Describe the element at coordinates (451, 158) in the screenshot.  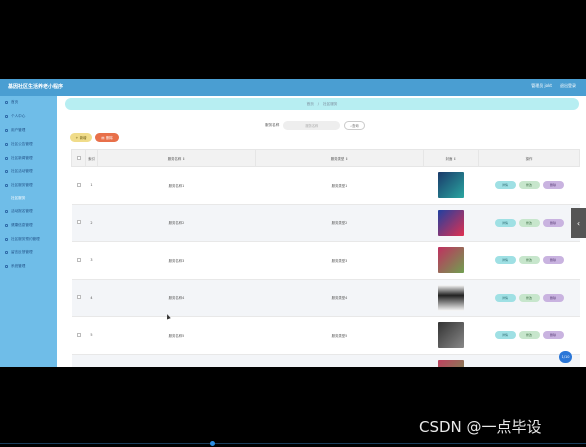
I see `header-image: 封面 ↕` at that location.